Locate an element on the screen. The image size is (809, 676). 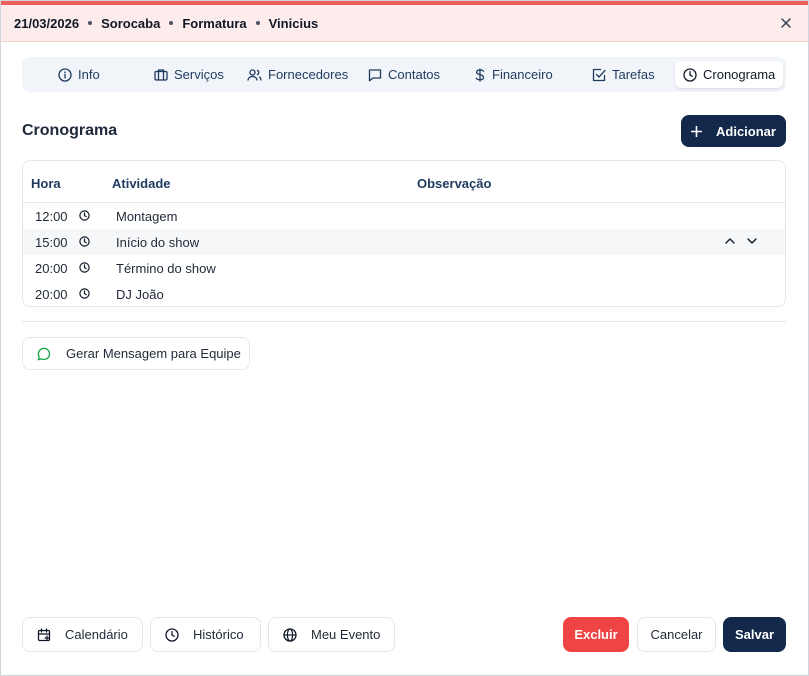
event-date: 21/03/2026 is located at coordinates (47, 23).